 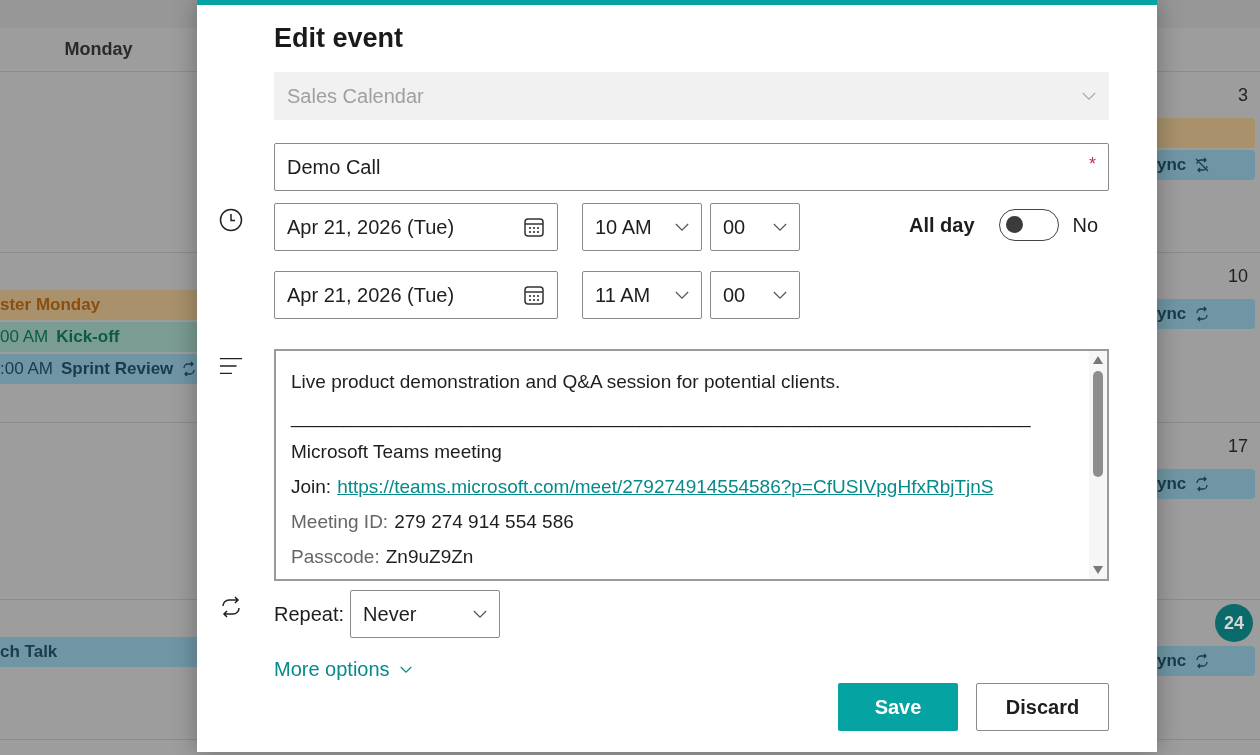 What do you see at coordinates (1202, 165) in the screenshot?
I see `repeat-off-icon` at bounding box center [1202, 165].